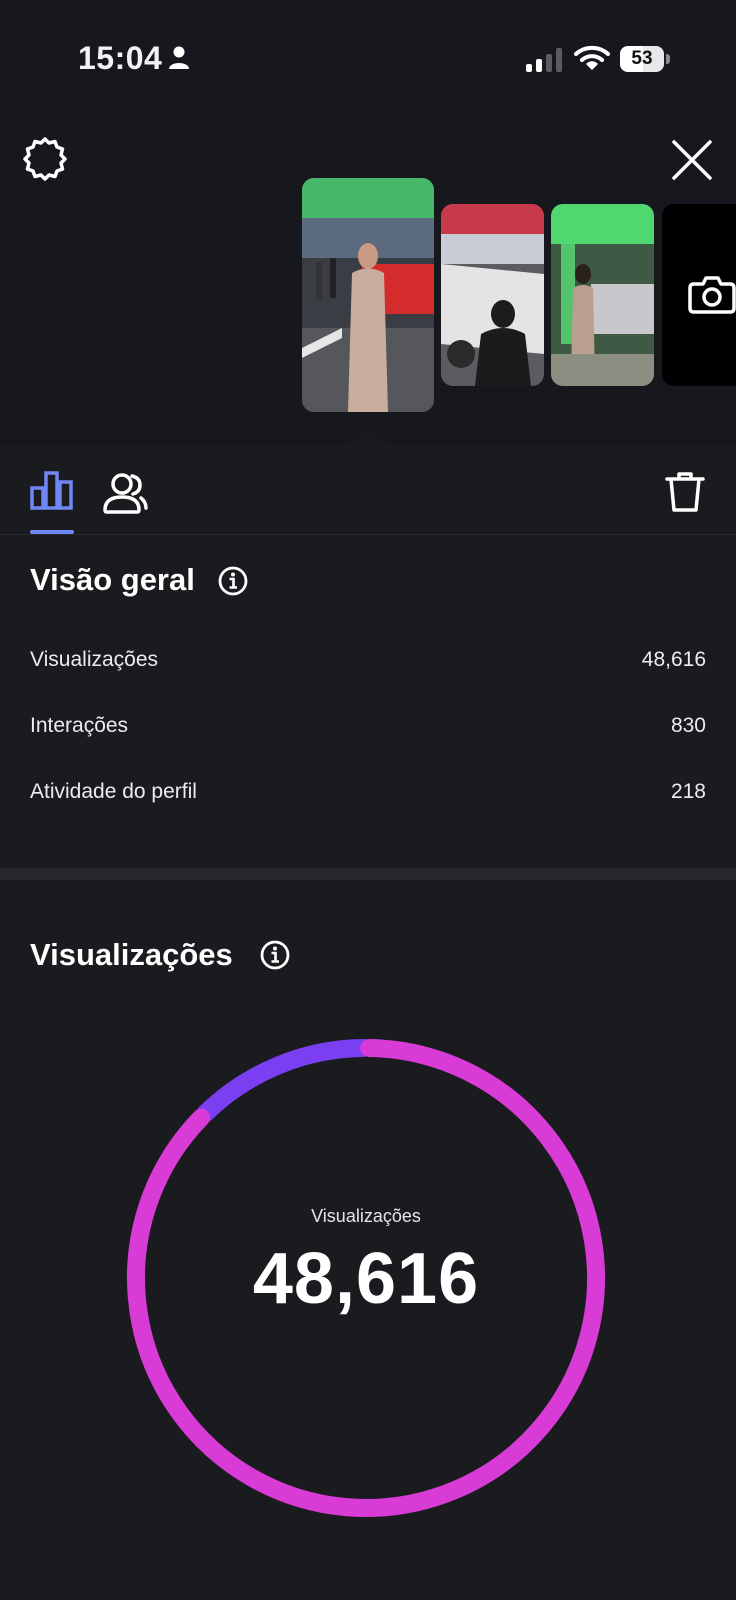 The image size is (736, 1600). Describe the element at coordinates (94, 659) in the screenshot. I see `row-label: Visualizações` at that location.